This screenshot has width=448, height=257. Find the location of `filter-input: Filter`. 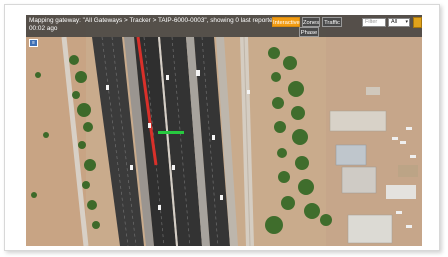

filter-input: Filter is located at coordinates (374, 22).